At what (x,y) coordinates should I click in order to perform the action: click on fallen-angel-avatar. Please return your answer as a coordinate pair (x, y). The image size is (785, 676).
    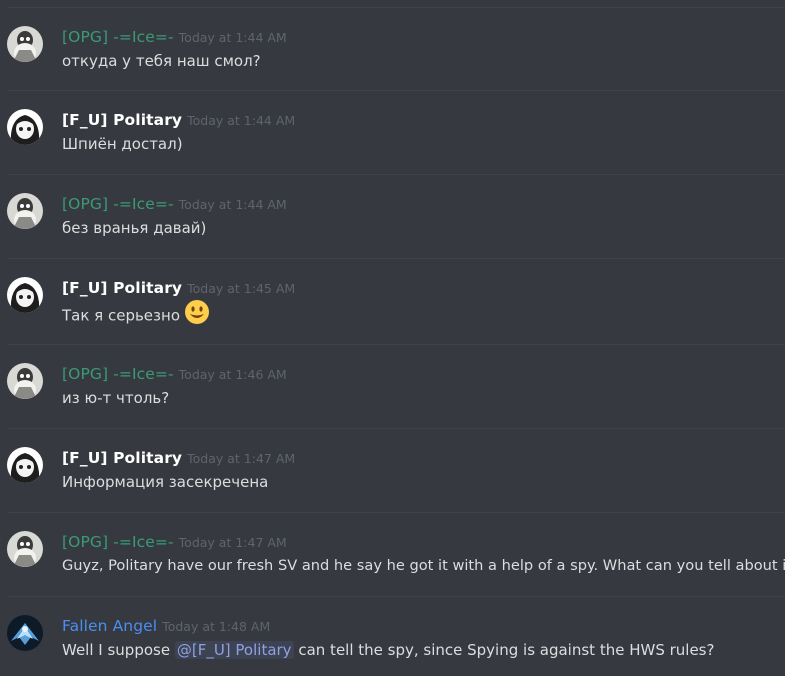
    Looking at the image, I should click on (25, 633).